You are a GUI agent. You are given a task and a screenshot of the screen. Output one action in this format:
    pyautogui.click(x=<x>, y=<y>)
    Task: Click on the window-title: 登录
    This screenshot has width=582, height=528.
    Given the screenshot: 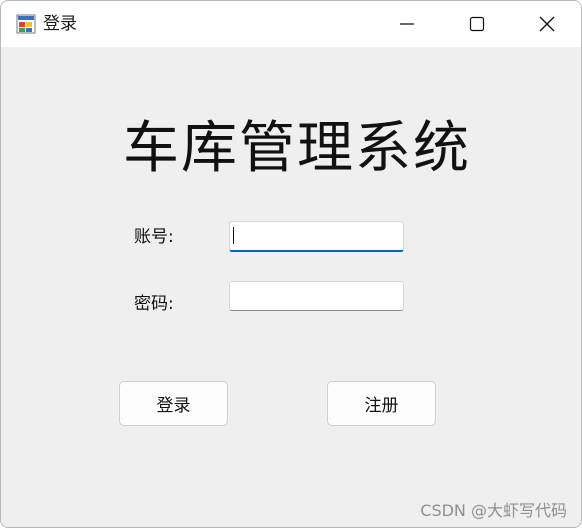 What is the action you would take?
    pyautogui.click(x=60, y=24)
    